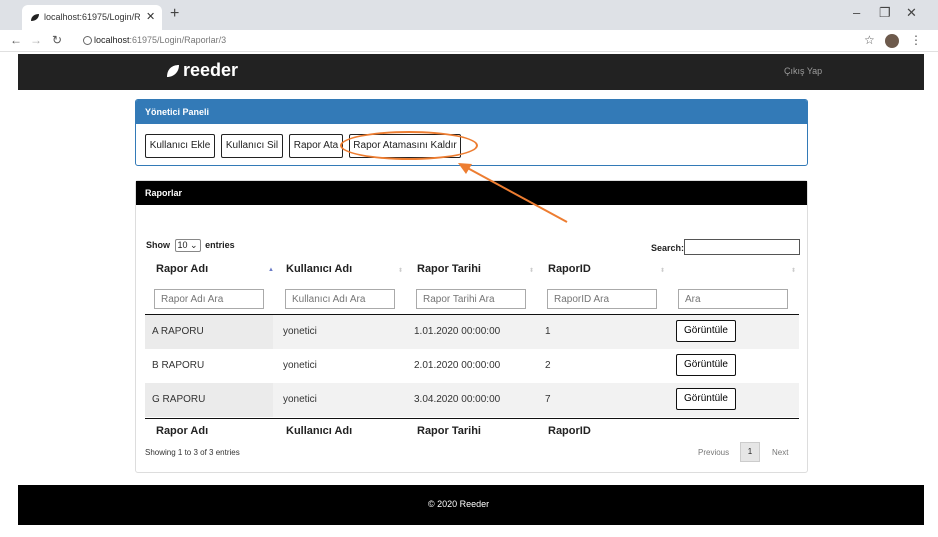 The image size is (938, 537). Describe the element at coordinates (548, 365) in the screenshot. I see `report-id-cell: 2` at that location.